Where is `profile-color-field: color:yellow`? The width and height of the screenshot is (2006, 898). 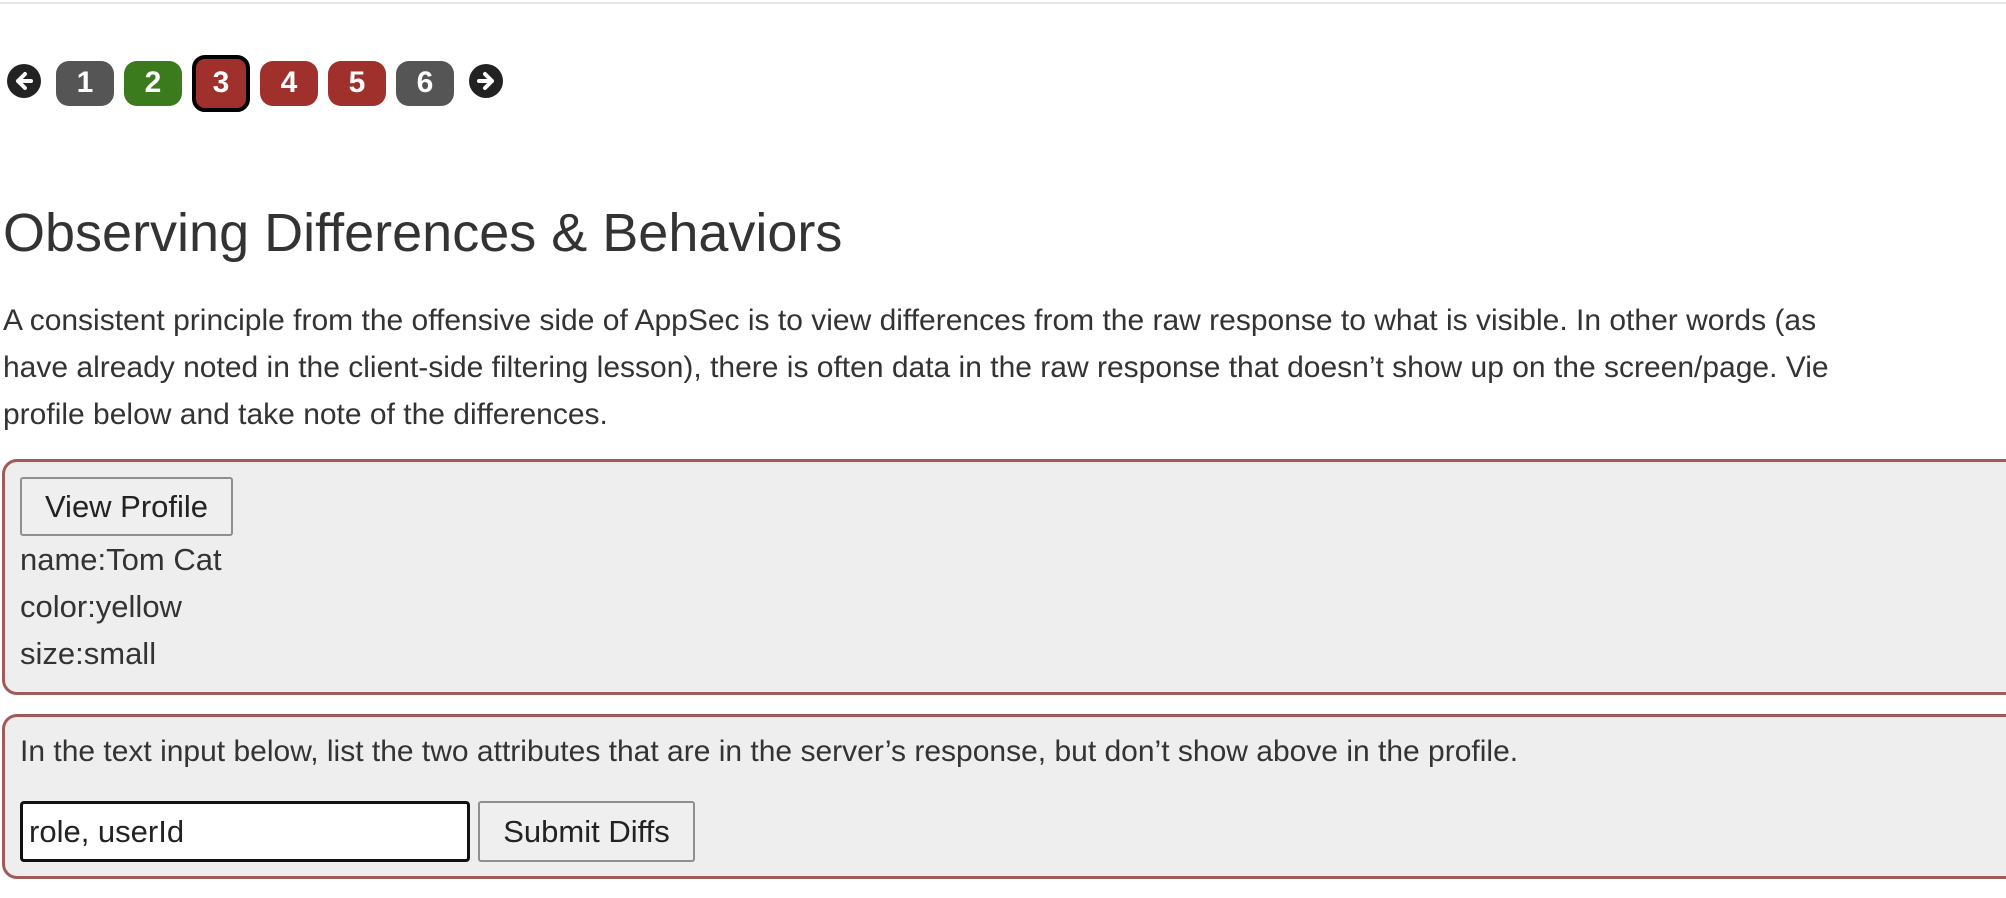
profile-color-field: color:yellow is located at coordinates (101, 606).